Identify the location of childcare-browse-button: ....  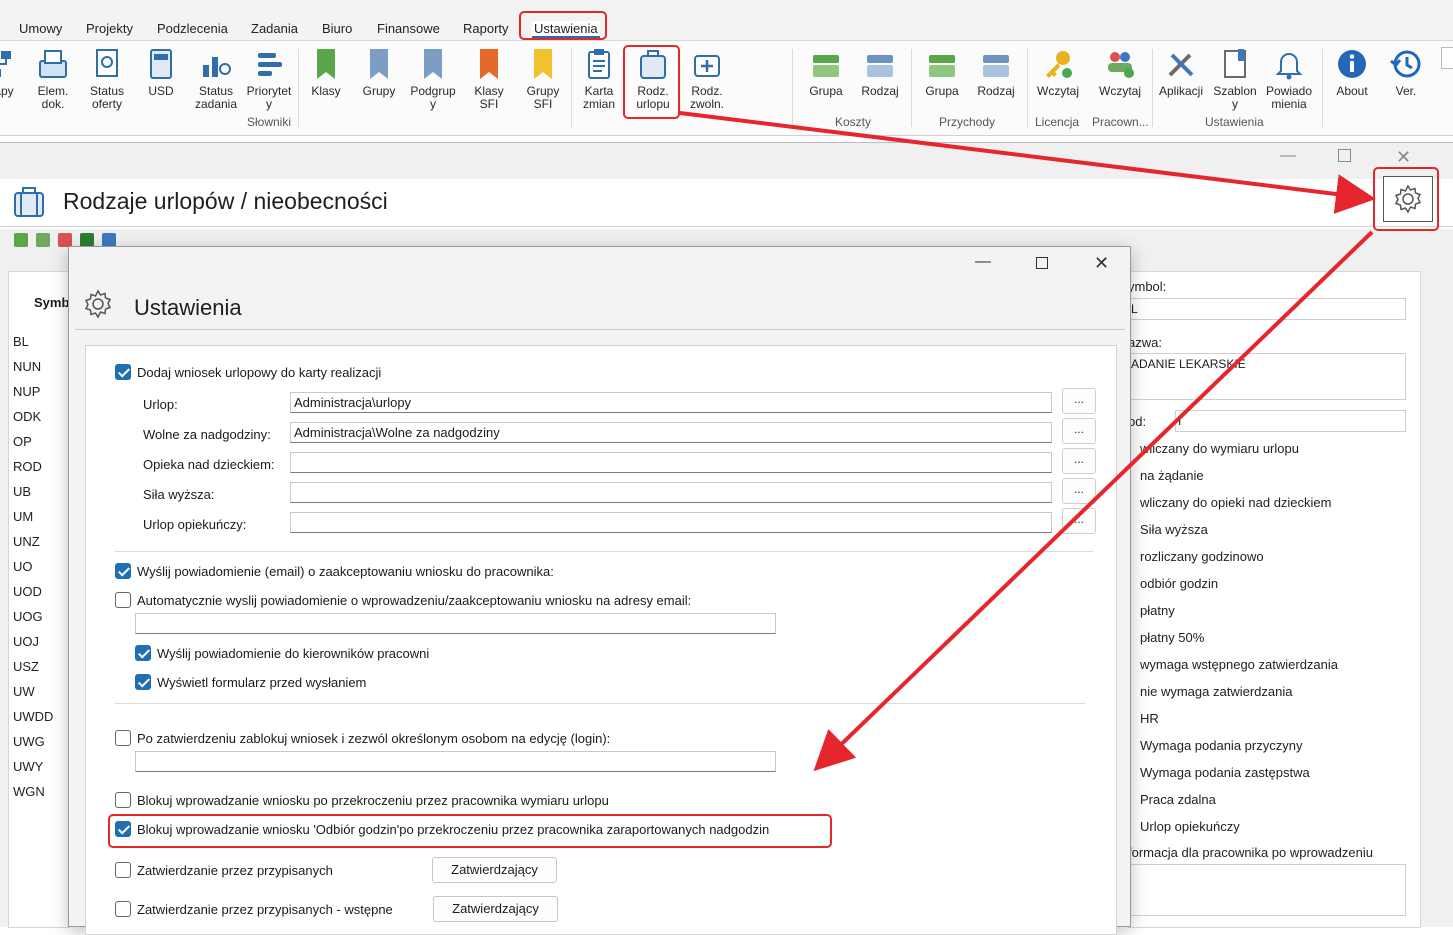
(1079, 461).